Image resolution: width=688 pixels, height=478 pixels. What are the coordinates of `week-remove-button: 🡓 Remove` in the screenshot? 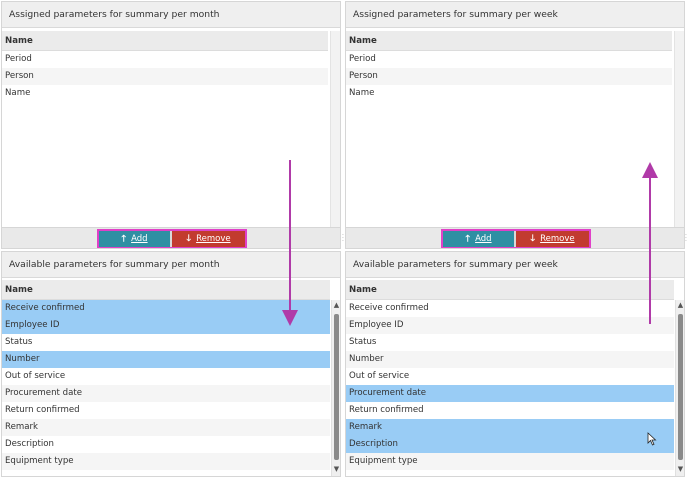 It's located at (552, 239).